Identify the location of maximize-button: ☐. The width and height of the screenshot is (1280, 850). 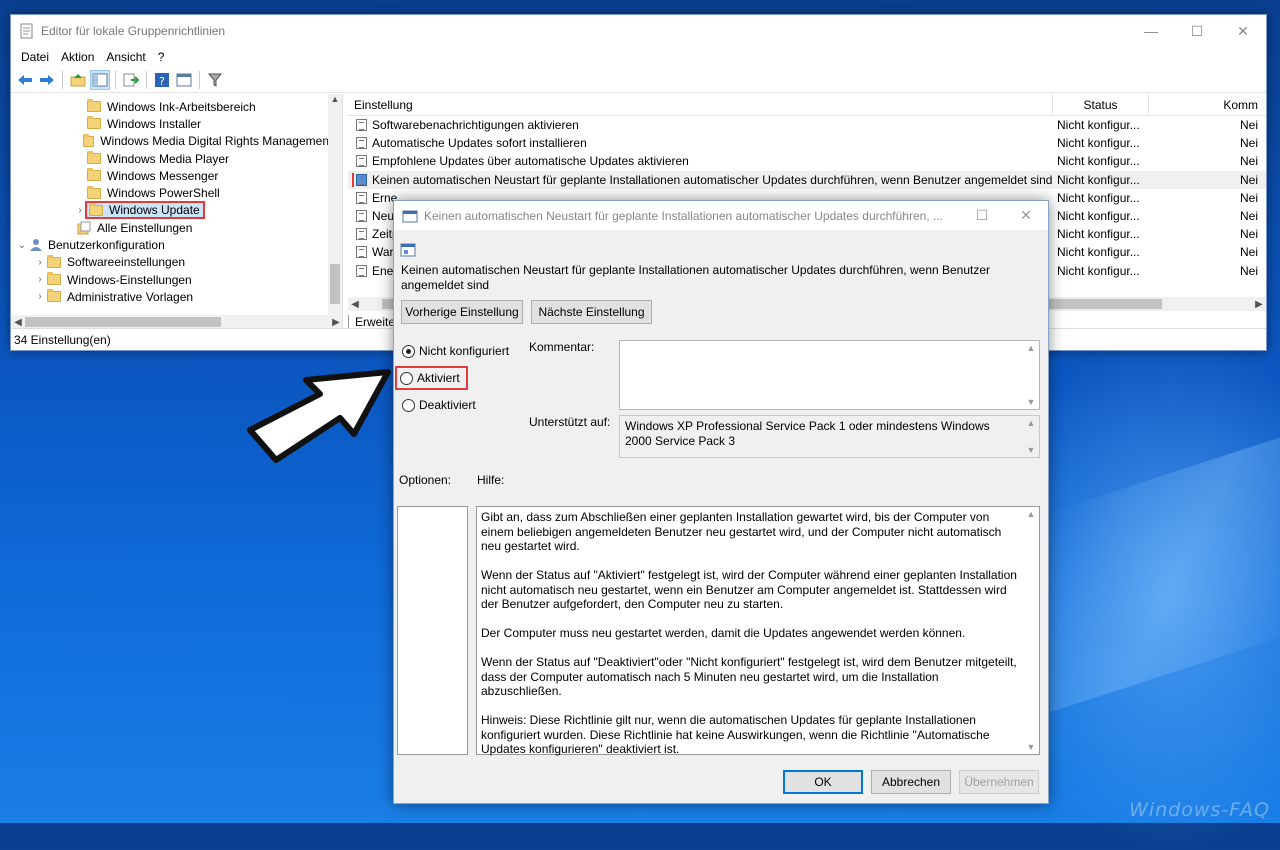
(1197, 31).